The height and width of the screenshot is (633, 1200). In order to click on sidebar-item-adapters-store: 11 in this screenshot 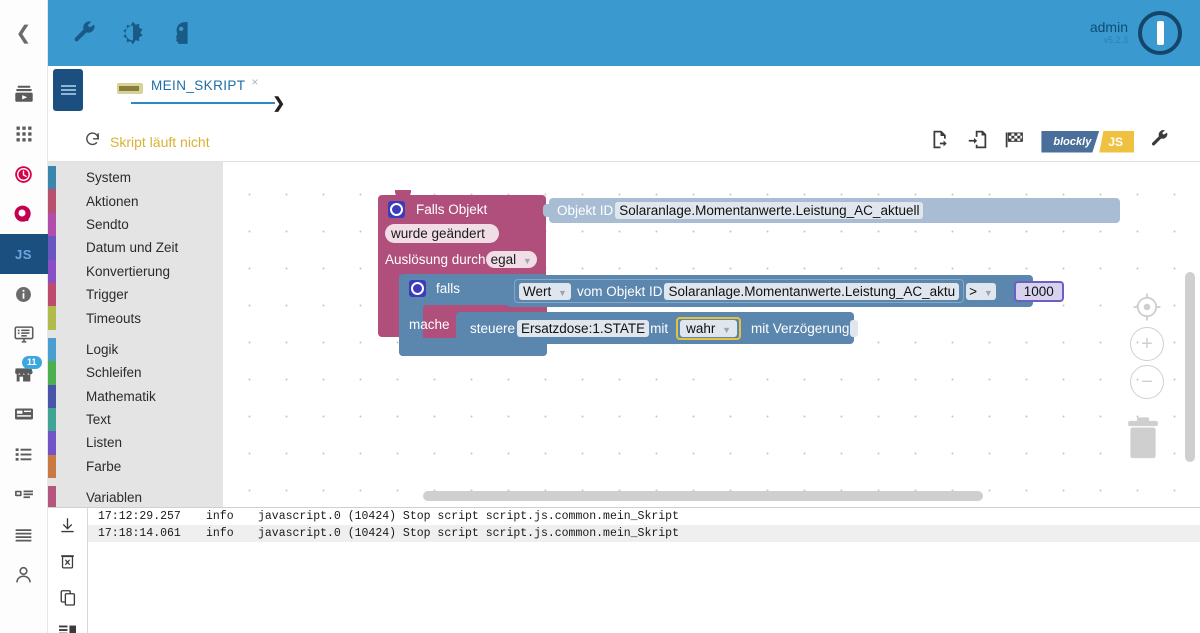, I will do `click(24, 374)`.